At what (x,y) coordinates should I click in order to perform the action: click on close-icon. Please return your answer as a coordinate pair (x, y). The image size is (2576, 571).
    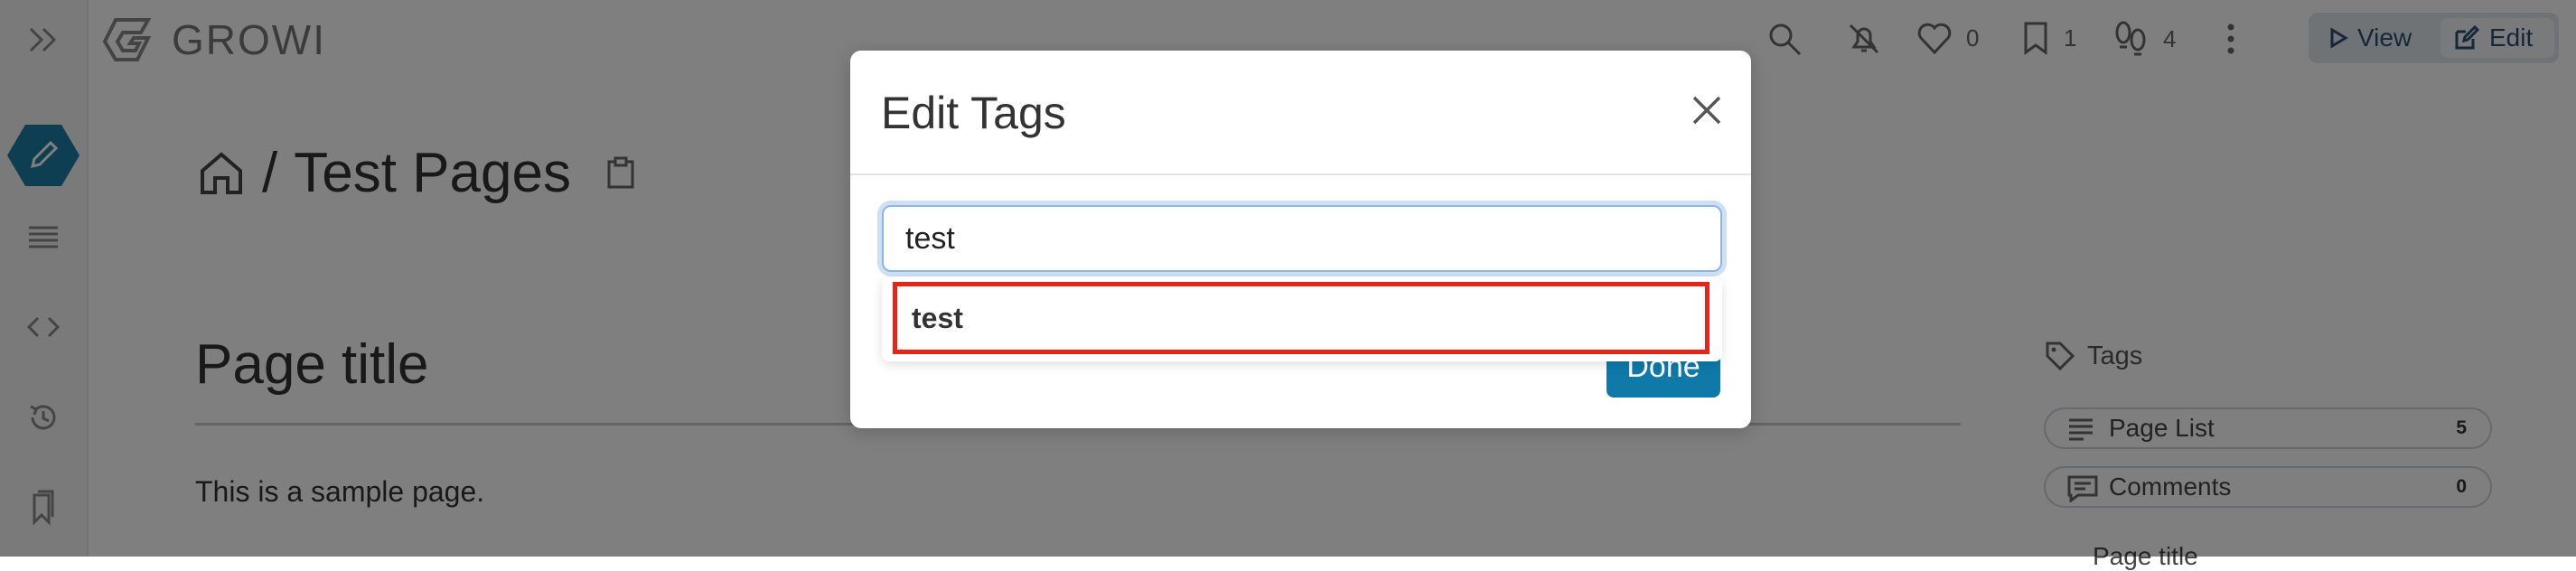
    Looking at the image, I should click on (1706, 110).